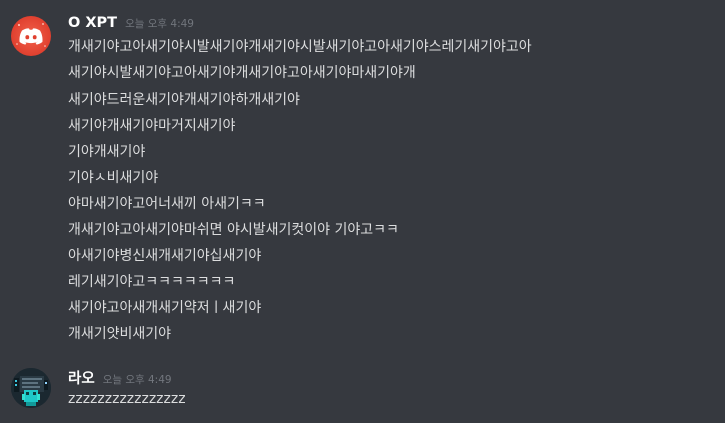 The height and width of the screenshot is (423, 725). I want to click on message-line: 기야ㅅ비새기야, so click(113, 178).